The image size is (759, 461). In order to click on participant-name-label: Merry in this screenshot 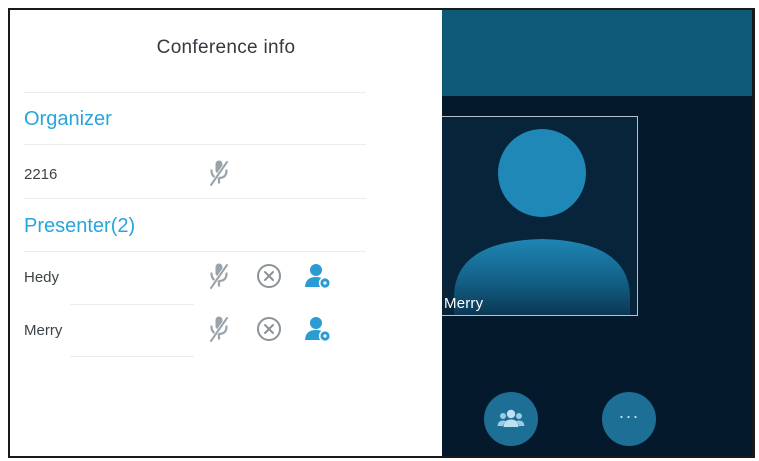, I will do `click(464, 303)`.